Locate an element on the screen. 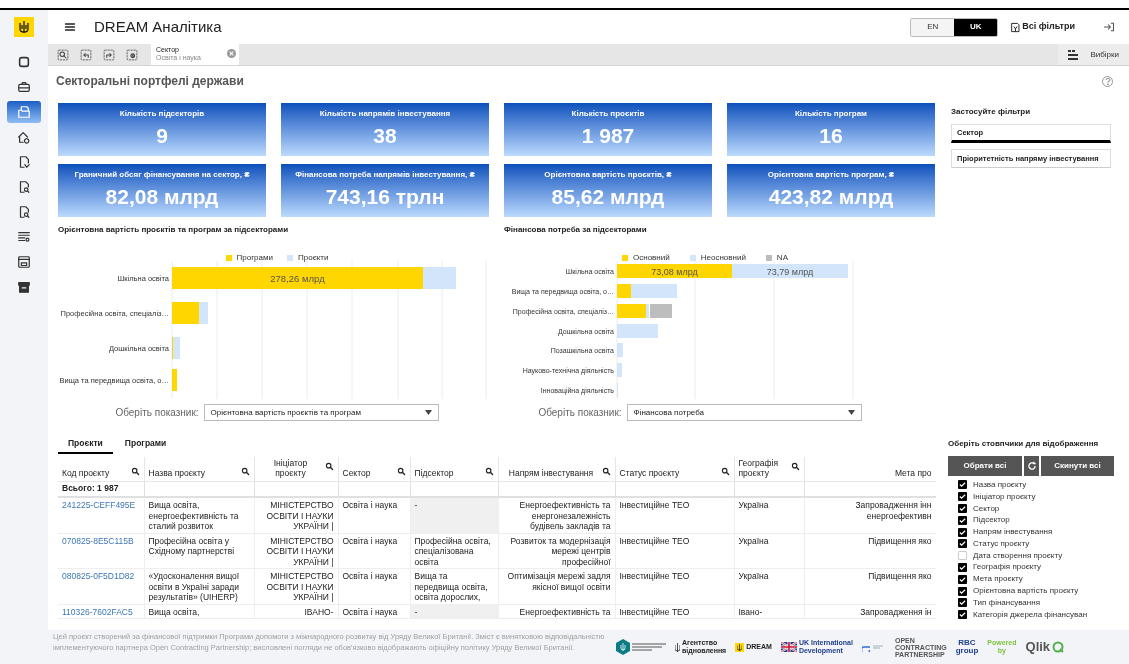  table-cell: Інвестиційне ТЕО is located at coordinates (654, 611).